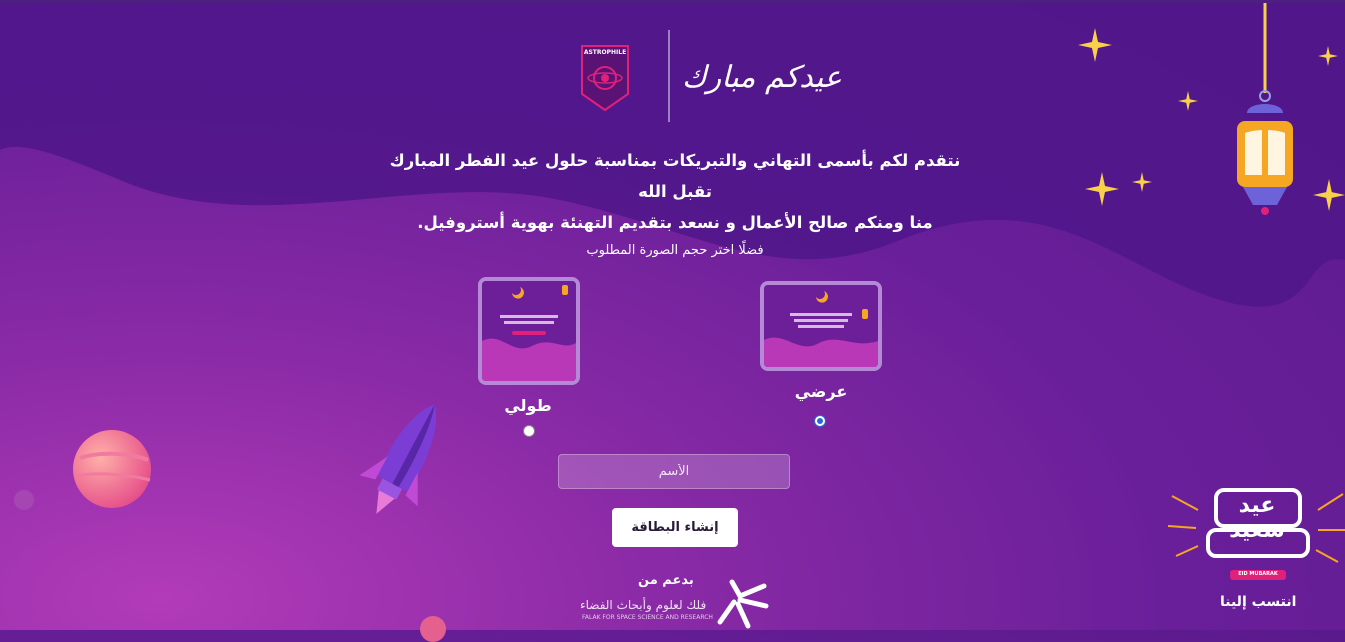 This screenshot has width=1345, height=642. What do you see at coordinates (1258, 602) in the screenshot?
I see `follow-us-label: انتسب إلينا` at bounding box center [1258, 602].